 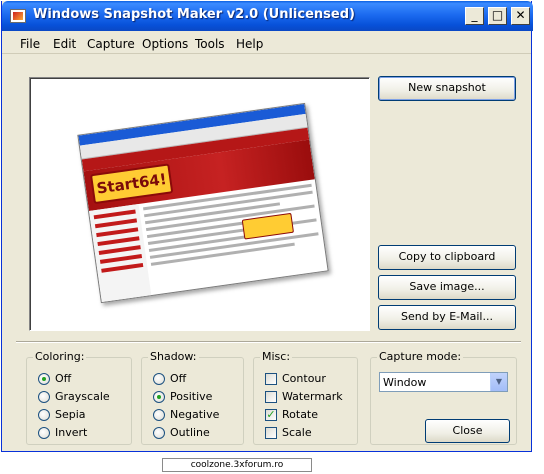 I want to click on misc-group: Misc: Contour Watermark ✓ Rotate Scale, so click(x=305, y=397).